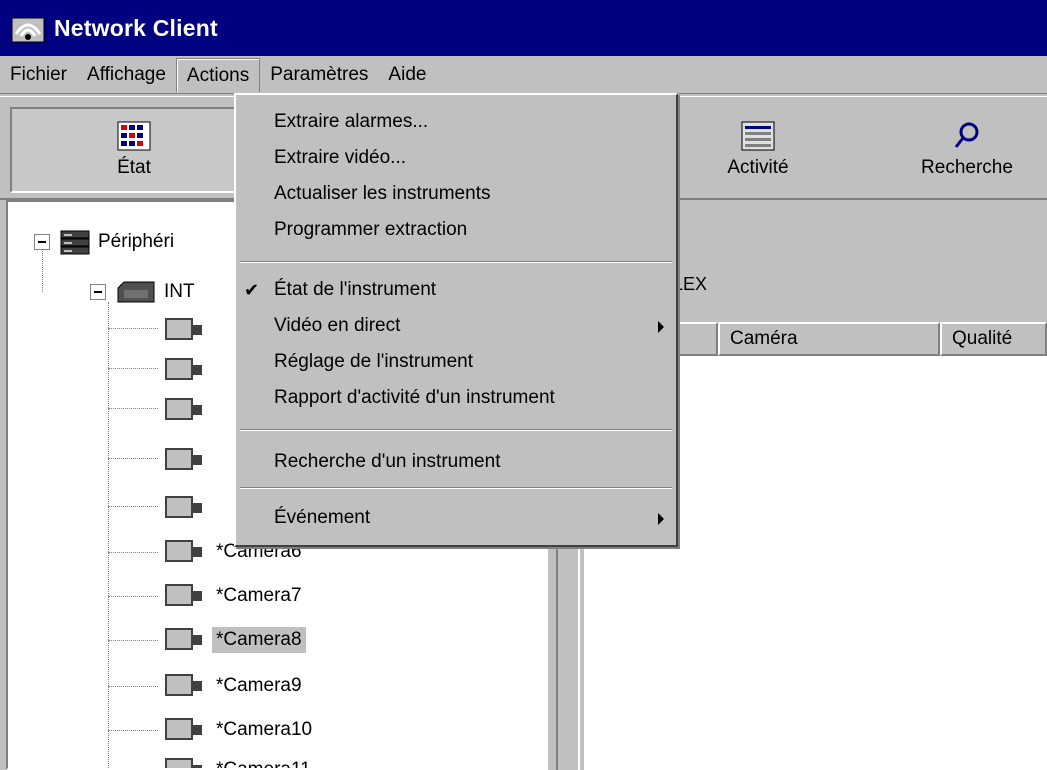  What do you see at coordinates (456, 326) in the screenshot?
I see `menu-item-video-en-direct: Vidéo en direct` at bounding box center [456, 326].